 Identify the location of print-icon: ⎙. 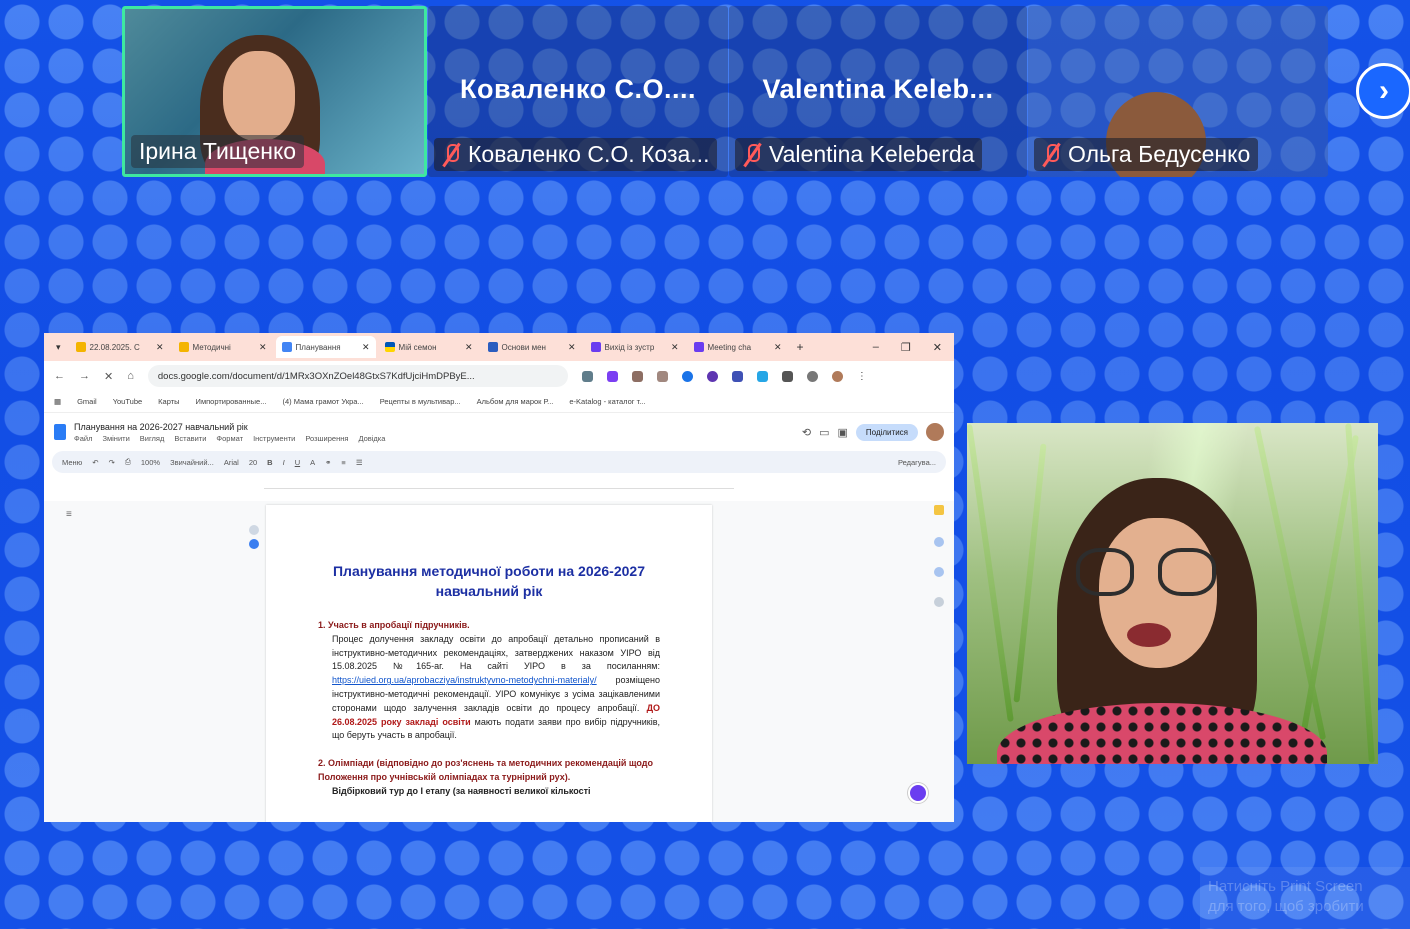
(128, 462).